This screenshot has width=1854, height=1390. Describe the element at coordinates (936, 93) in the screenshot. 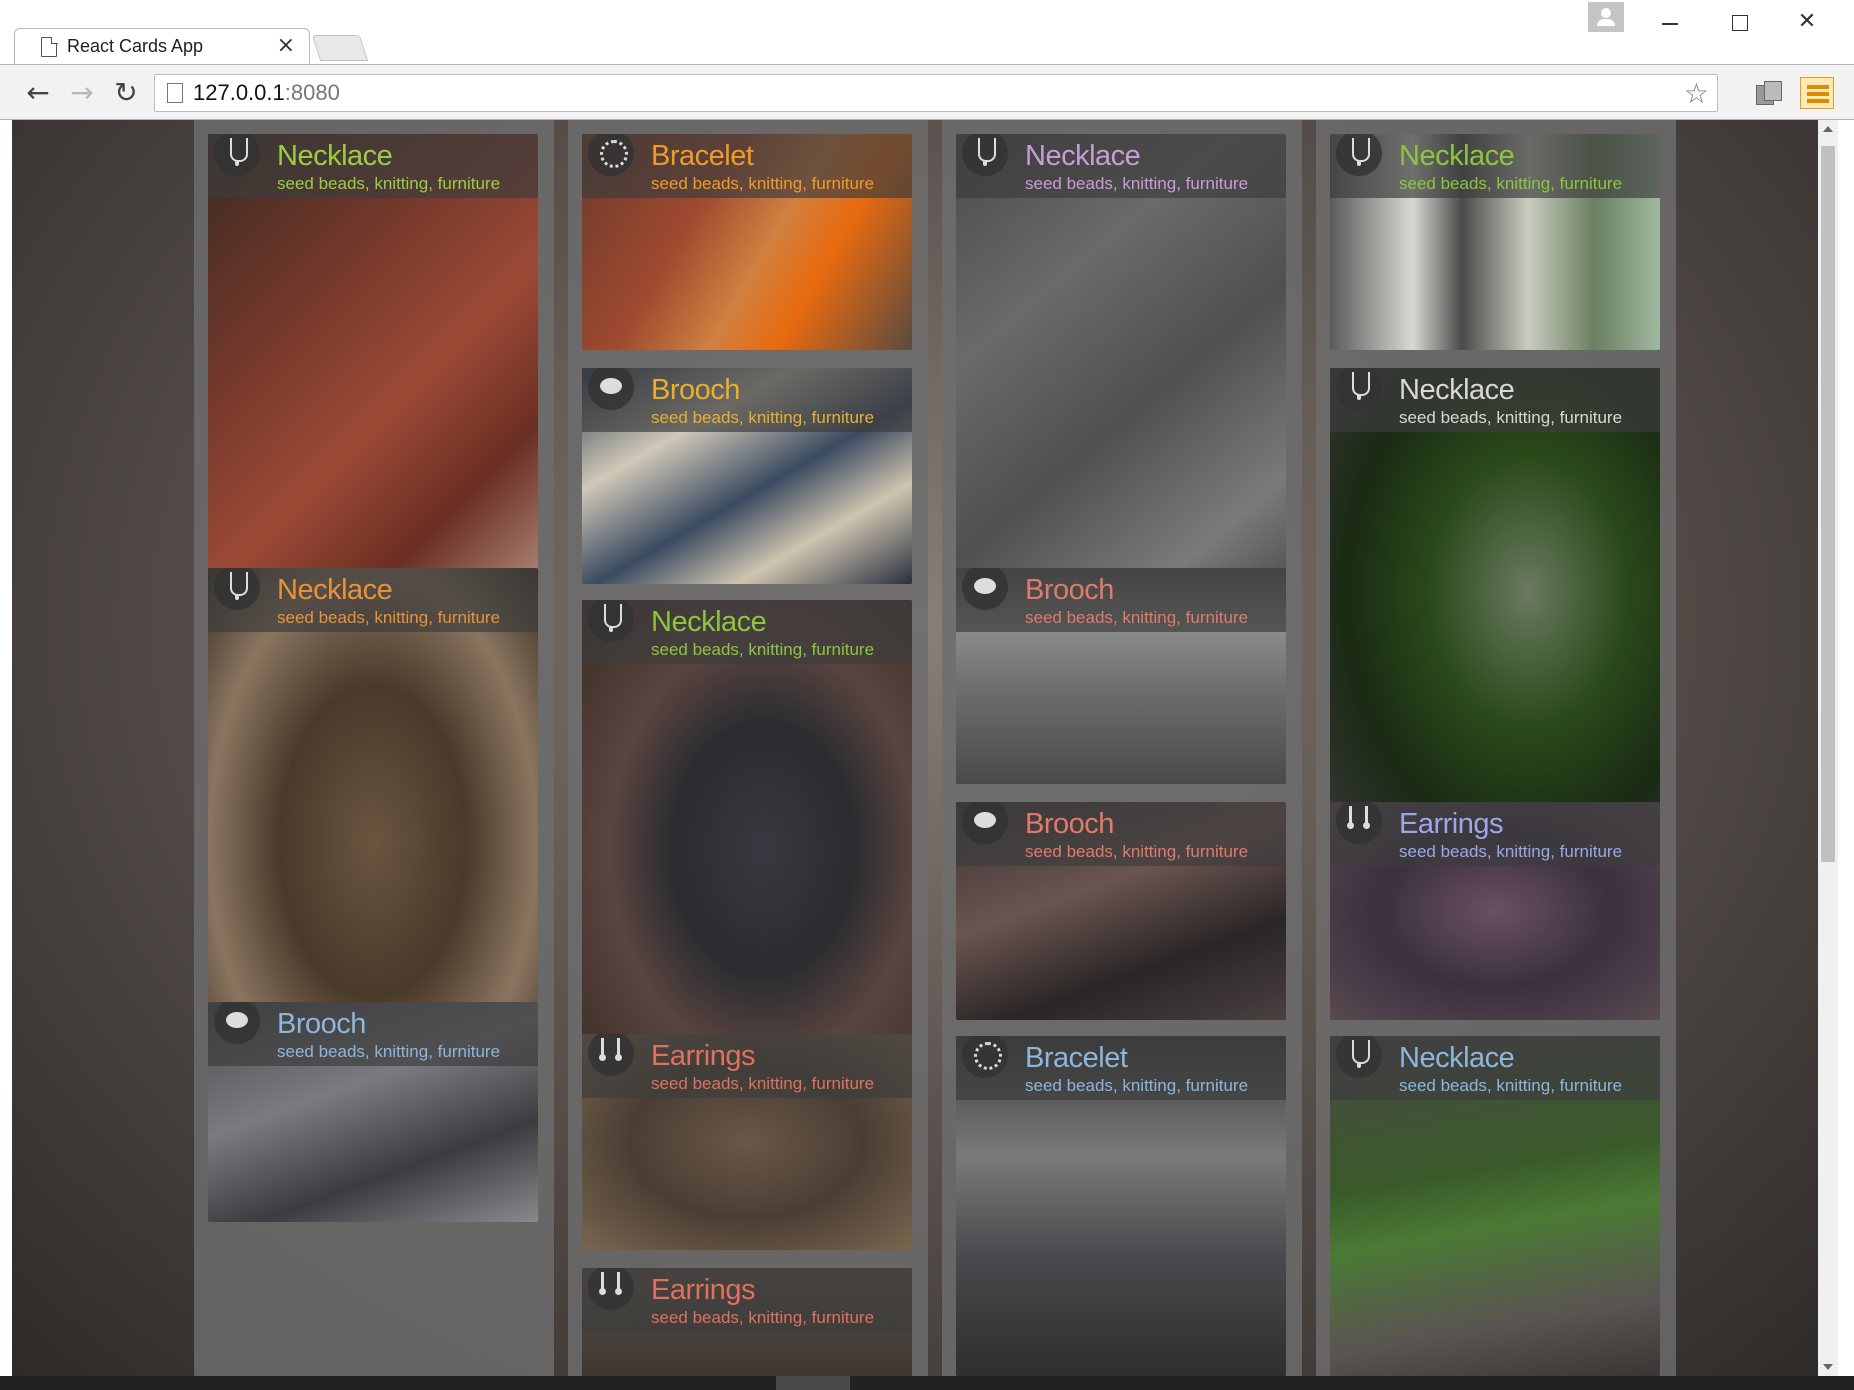

I see `address-bar: 127.0.0.1:8080 ☆` at that location.